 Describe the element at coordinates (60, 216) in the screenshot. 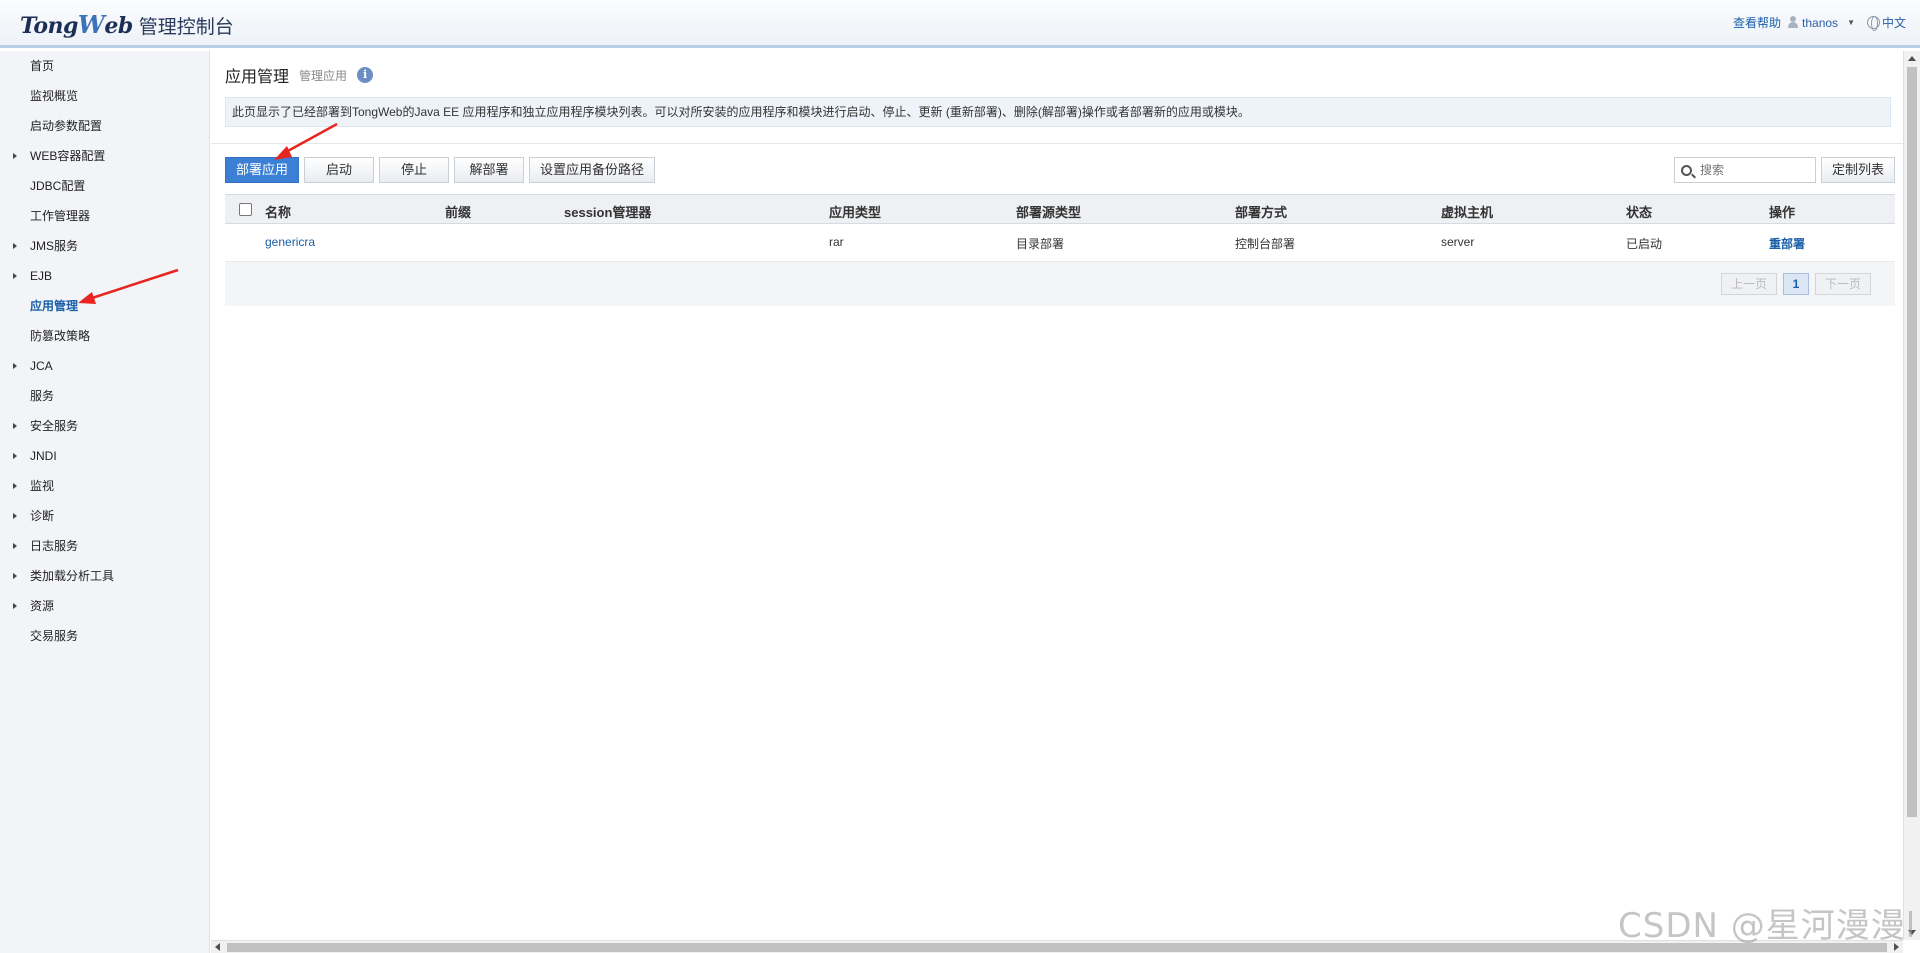

I see `sidebar-item-label: 工作管理器` at that location.